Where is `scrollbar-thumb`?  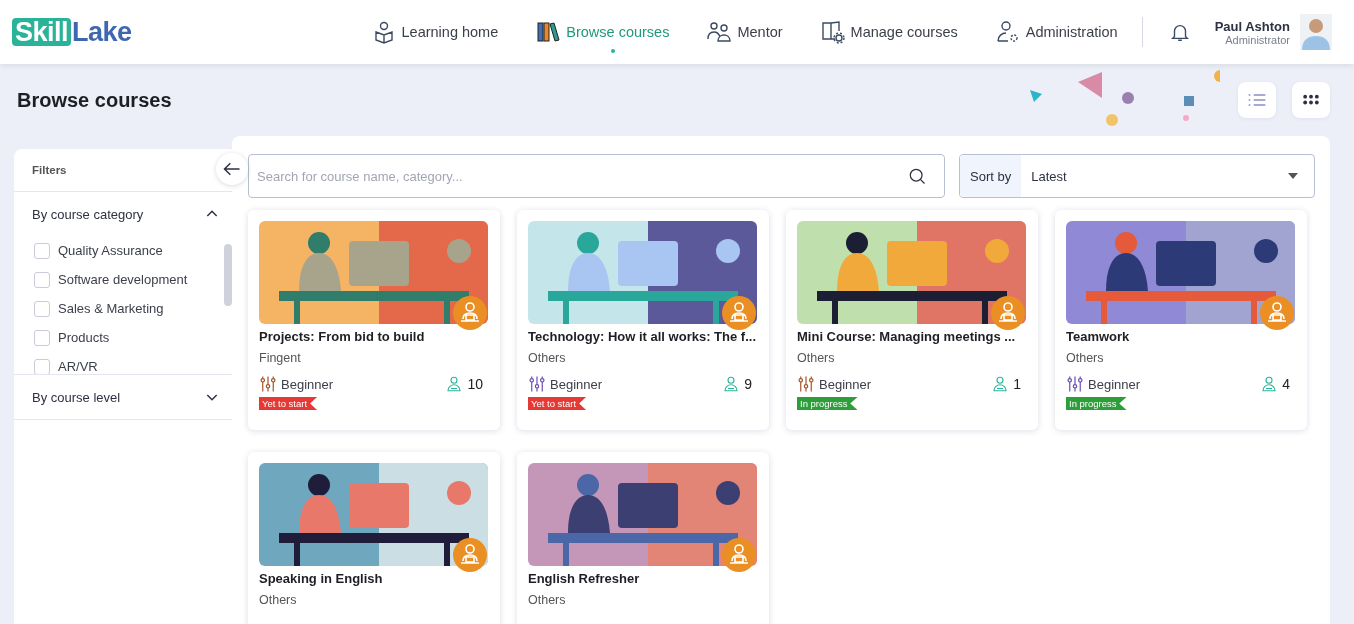 scrollbar-thumb is located at coordinates (228, 275).